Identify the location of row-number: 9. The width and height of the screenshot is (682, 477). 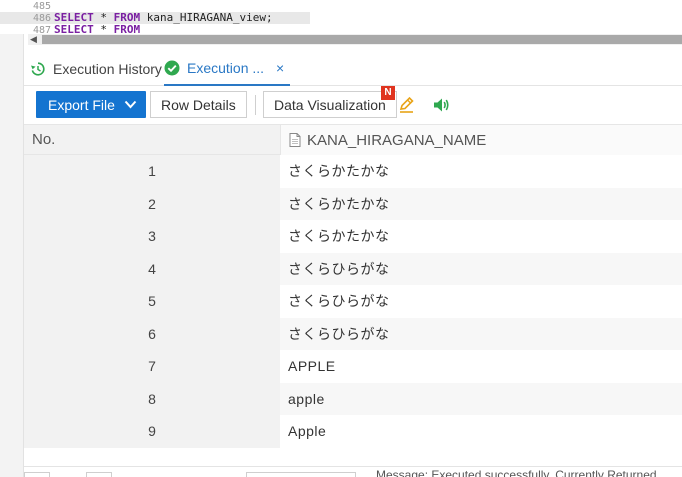
(152, 431).